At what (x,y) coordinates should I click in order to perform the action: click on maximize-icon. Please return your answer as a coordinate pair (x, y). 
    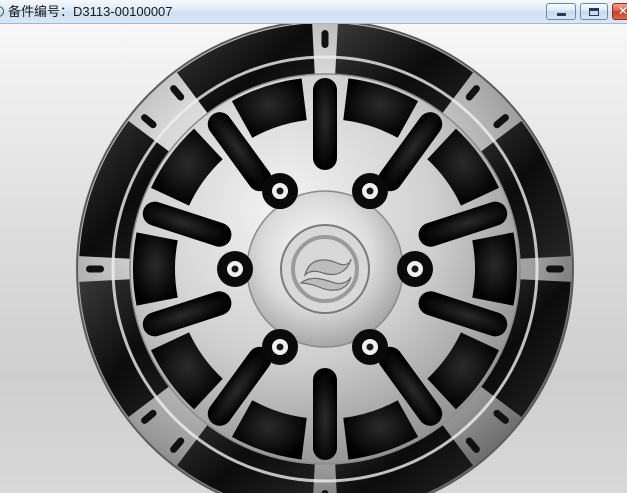
    Looking at the image, I should click on (594, 12).